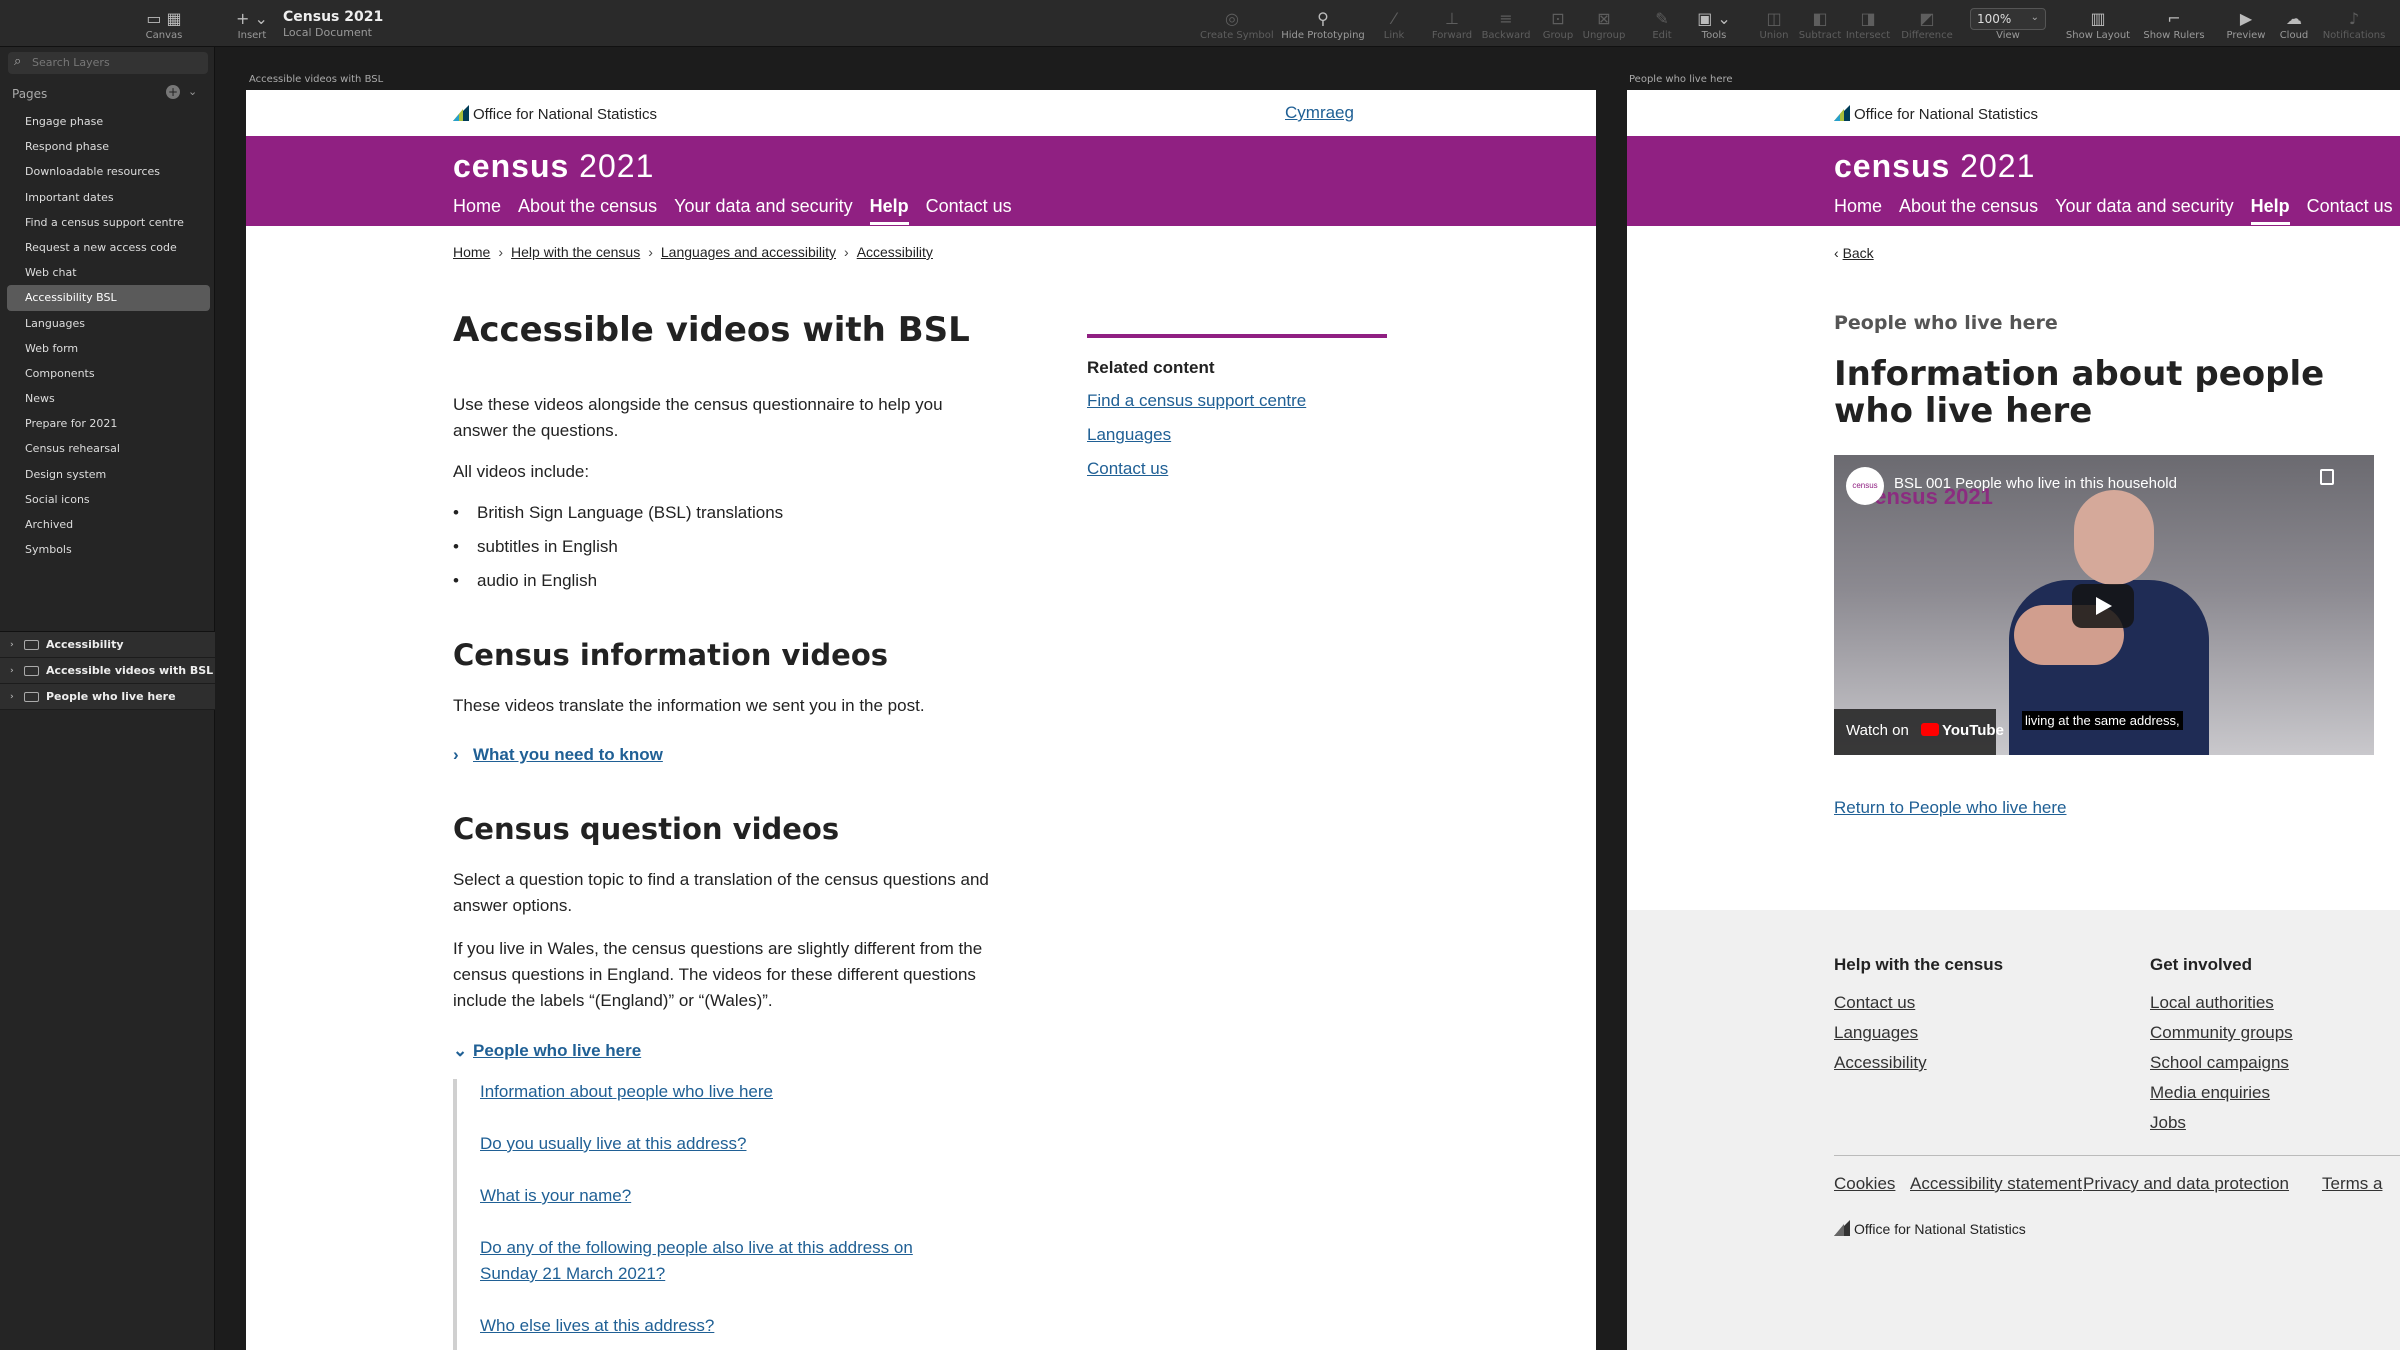  I want to click on layer-item: › People who live here, so click(107, 697).